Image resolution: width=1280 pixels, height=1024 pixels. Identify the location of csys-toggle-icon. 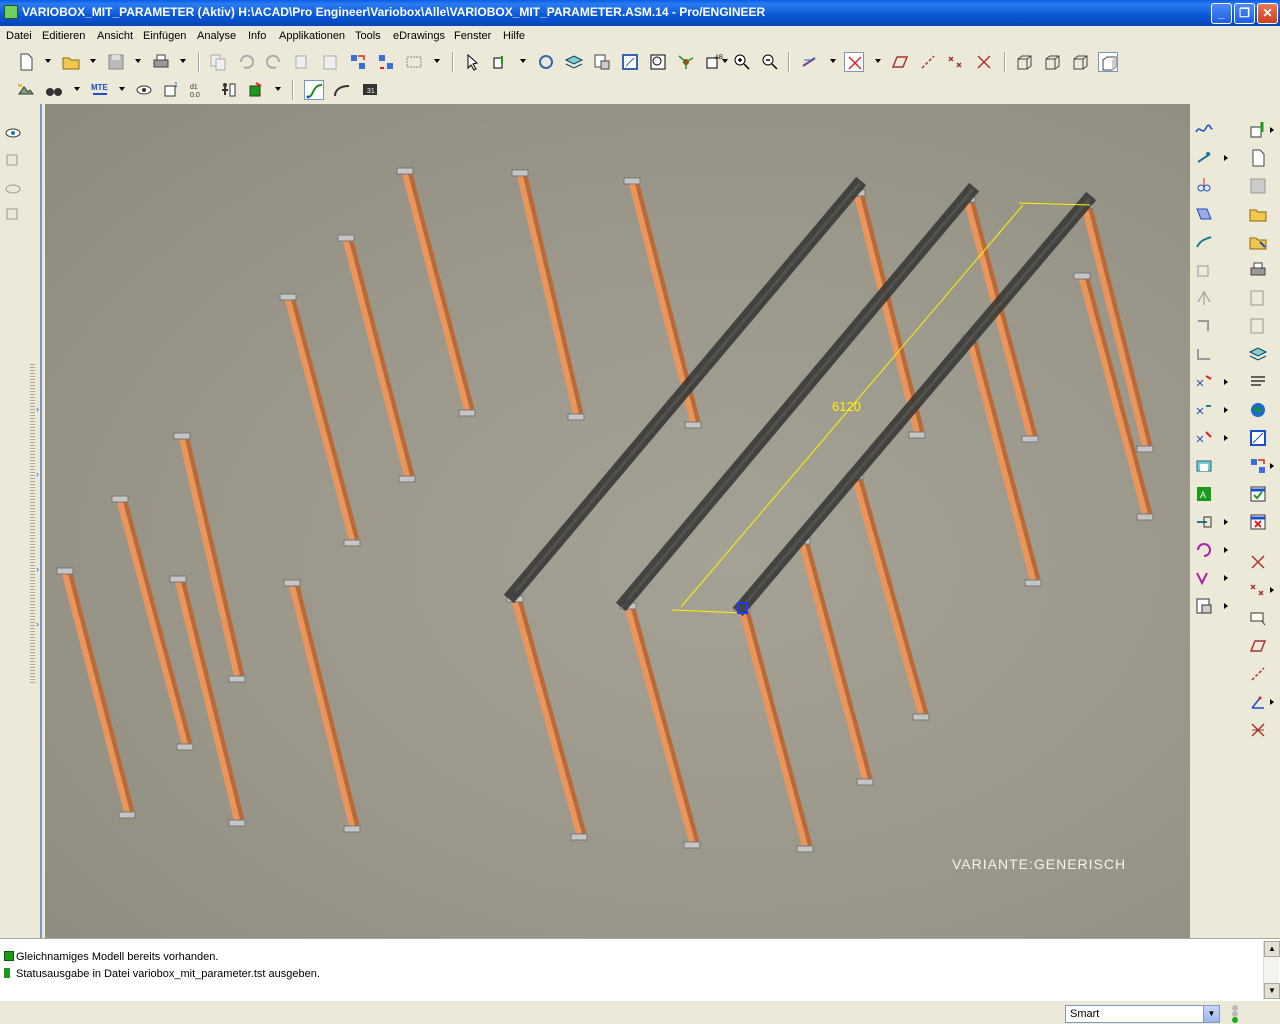
(984, 62).